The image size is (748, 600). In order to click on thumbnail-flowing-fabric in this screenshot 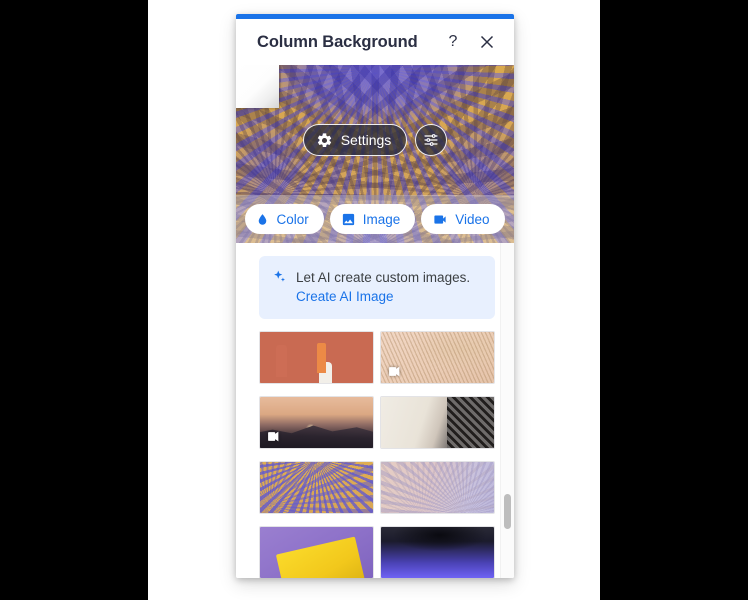, I will do `click(437, 357)`.